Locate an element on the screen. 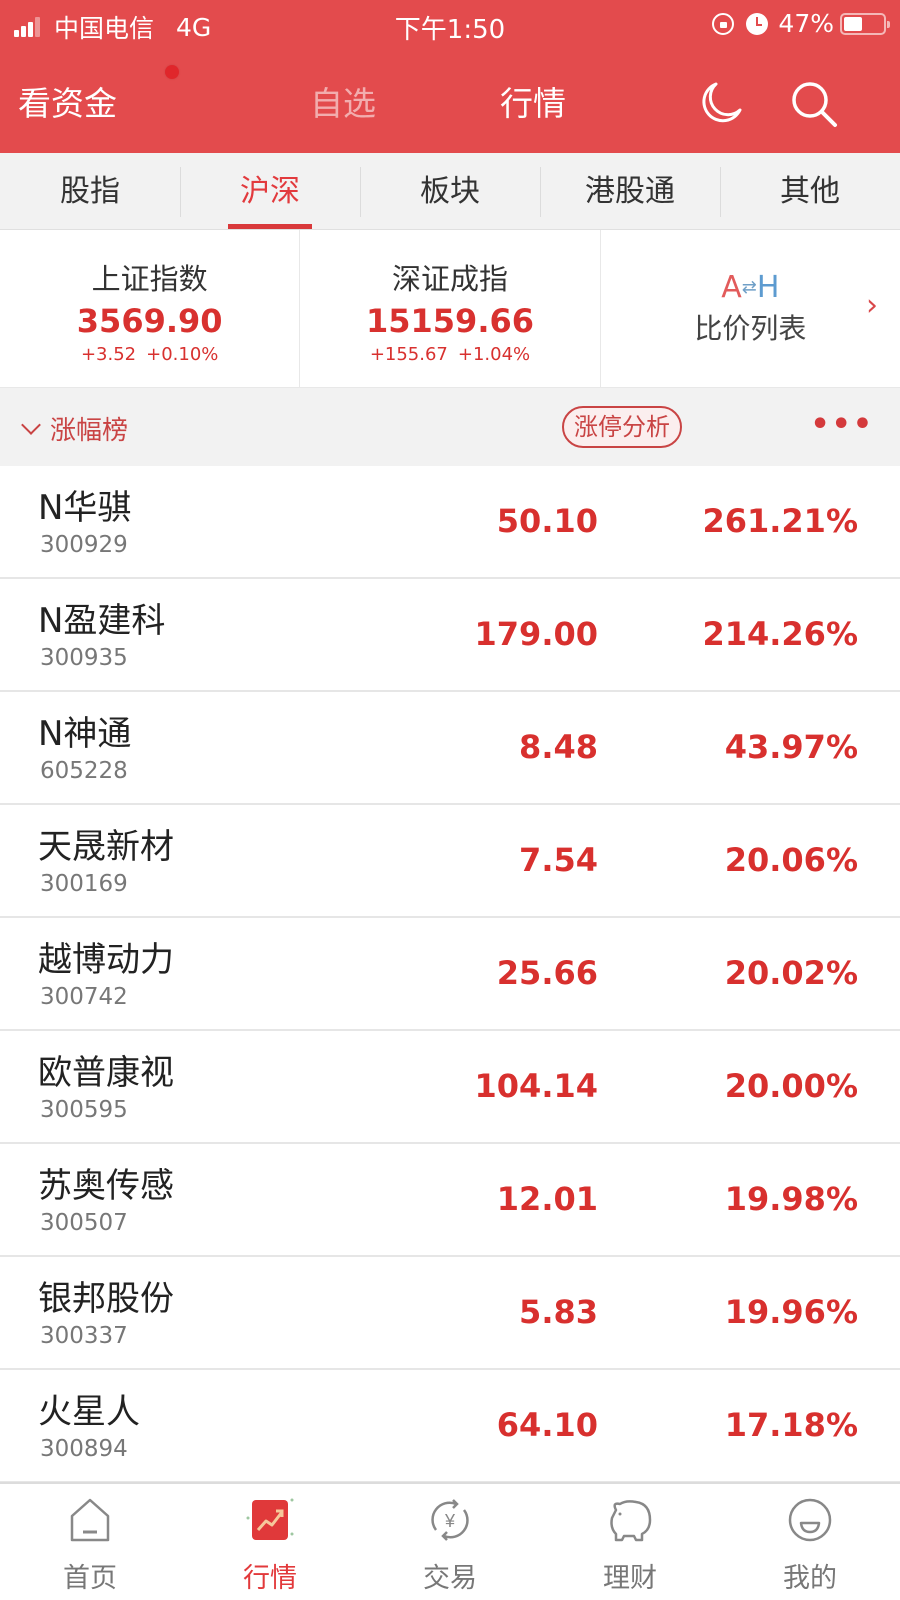 The height and width of the screenshot is (1600, 900). bottom-nav-label: 行情 is located at coordinates (270, 1578).